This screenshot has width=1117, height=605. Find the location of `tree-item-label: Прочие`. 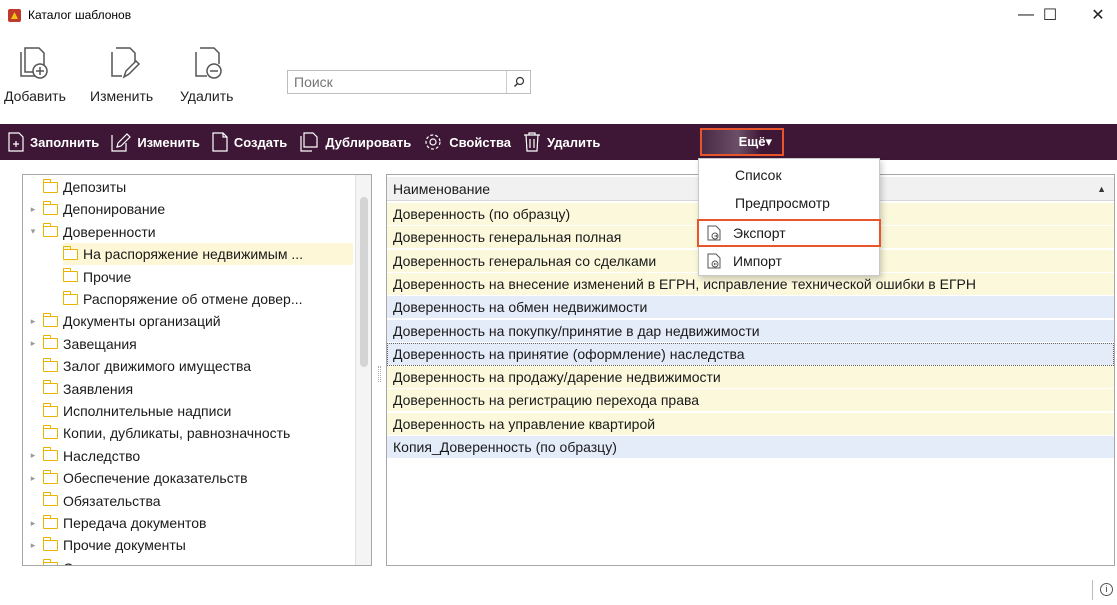

tree-item-label: Прочие is located at coordinates (107, 276).